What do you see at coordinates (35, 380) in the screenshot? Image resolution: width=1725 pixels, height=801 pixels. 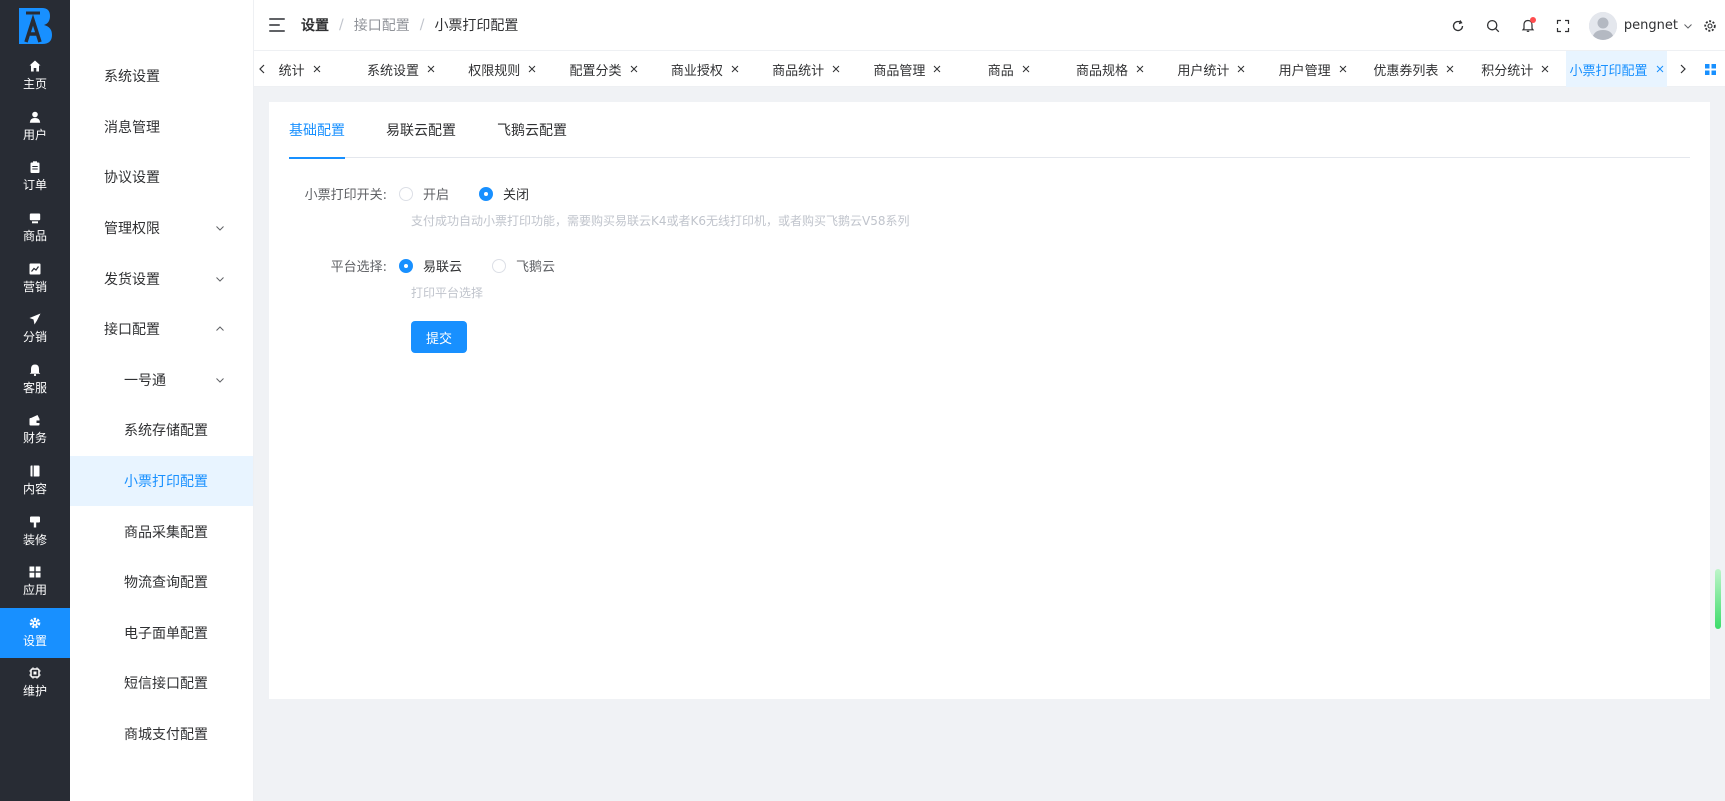 I see `rail-item-service: 客服` at bounding box center [35, 380].